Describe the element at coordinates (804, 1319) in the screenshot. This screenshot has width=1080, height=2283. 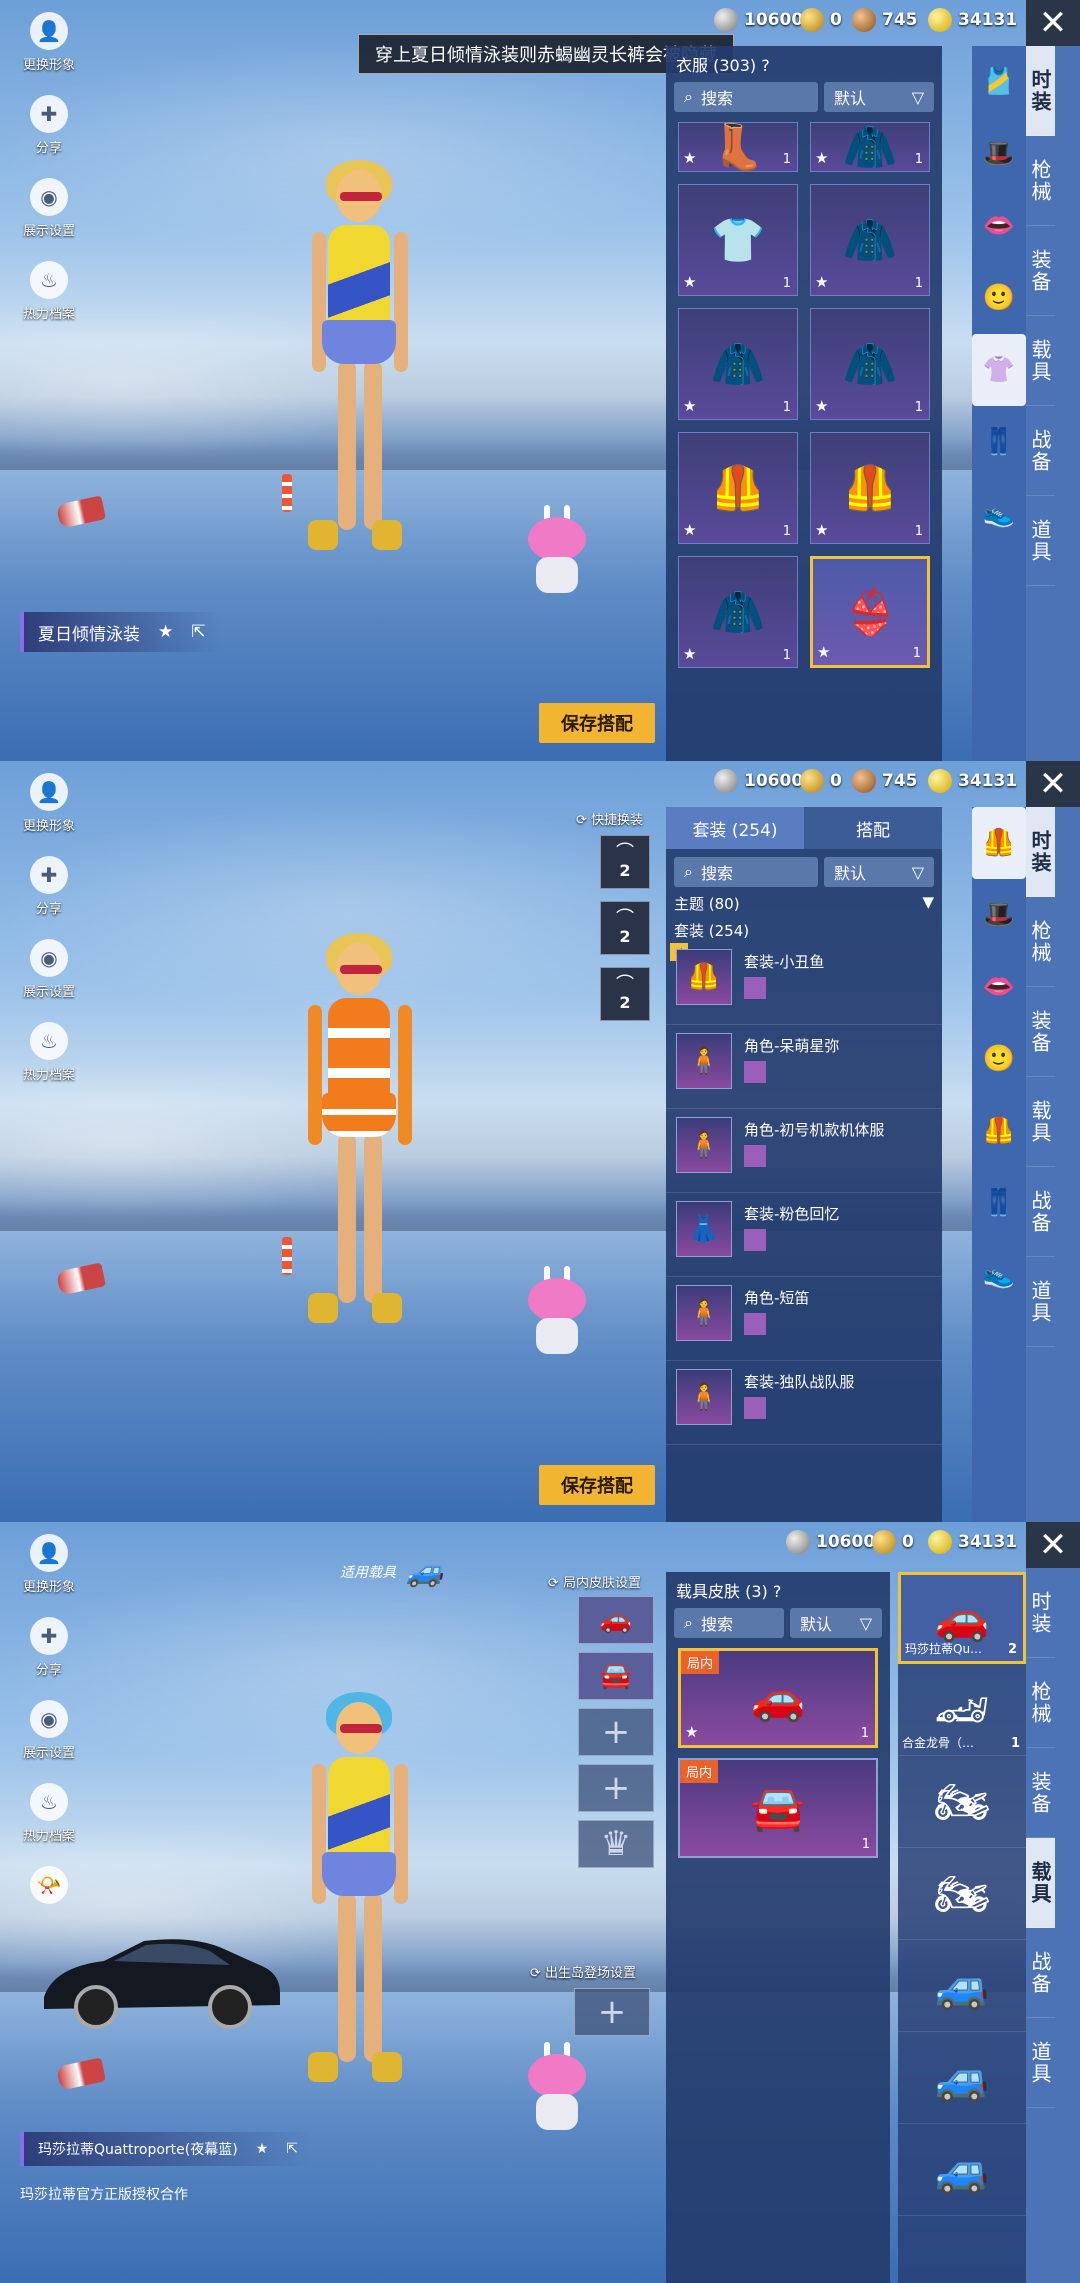
I see `outfit-row: 🧍 角色-短笛` at that location.